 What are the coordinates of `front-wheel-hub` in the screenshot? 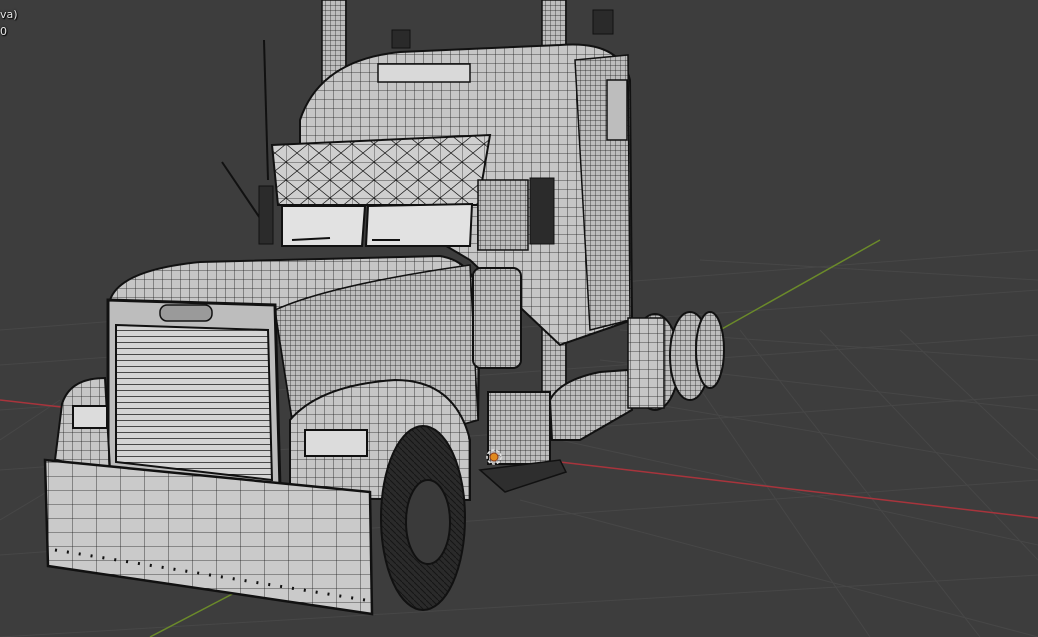 It's located at (428, 522).